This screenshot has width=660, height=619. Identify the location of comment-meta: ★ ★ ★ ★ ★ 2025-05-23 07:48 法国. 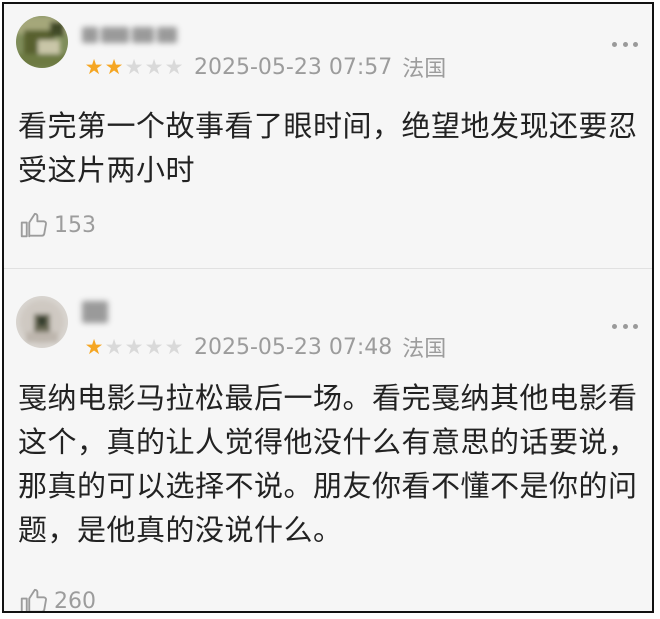
(265, 347).